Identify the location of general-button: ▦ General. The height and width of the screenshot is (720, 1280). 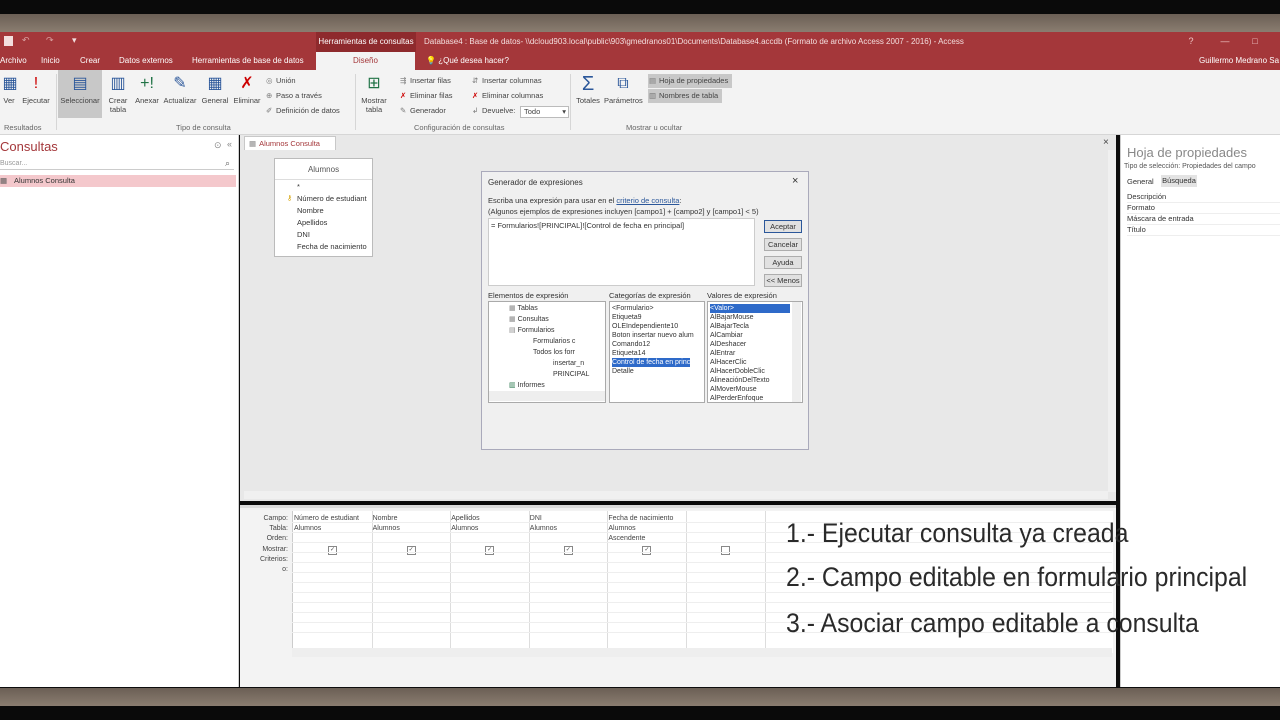
(215, 94).